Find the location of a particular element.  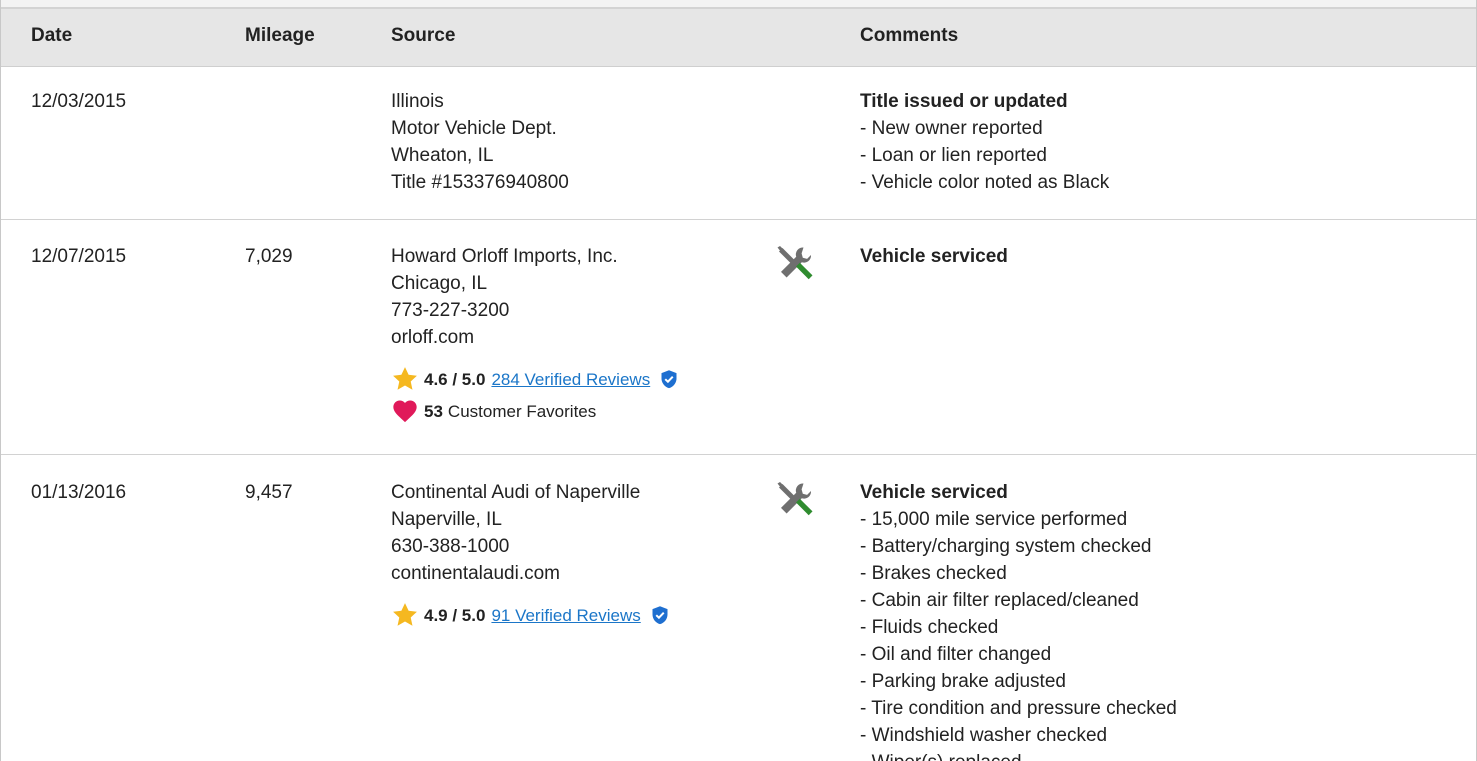

rating-score: 4.6 / 5.0 is located at coordinates (455, 379).